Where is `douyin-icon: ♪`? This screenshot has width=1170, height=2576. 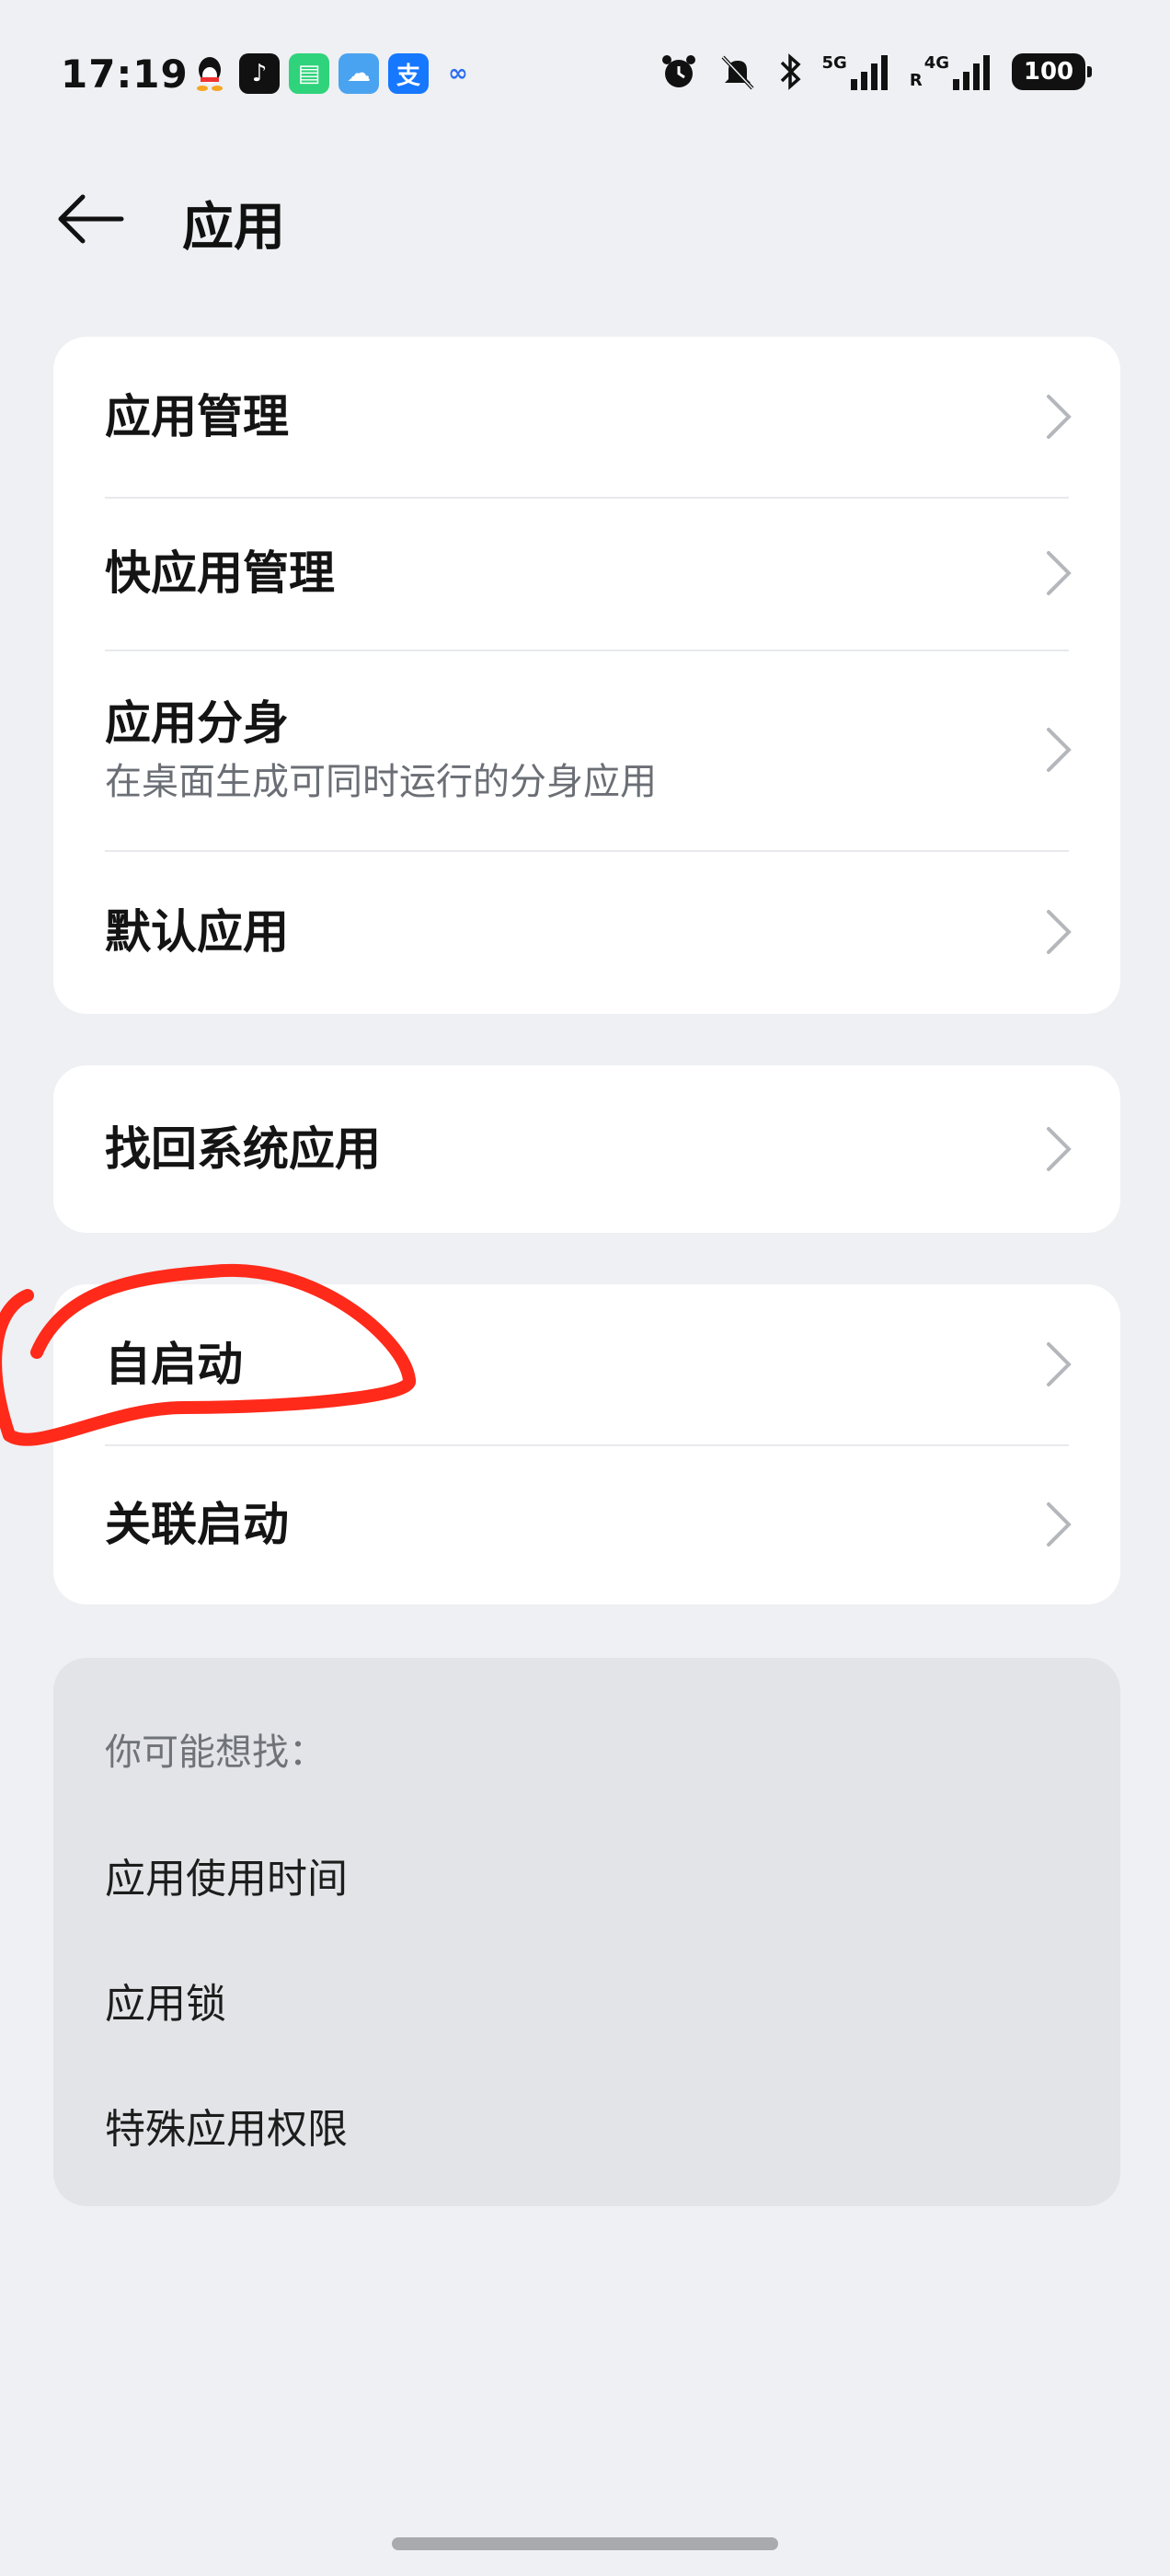
douyin-icon: ♪ is located at coordinates (259, 73).